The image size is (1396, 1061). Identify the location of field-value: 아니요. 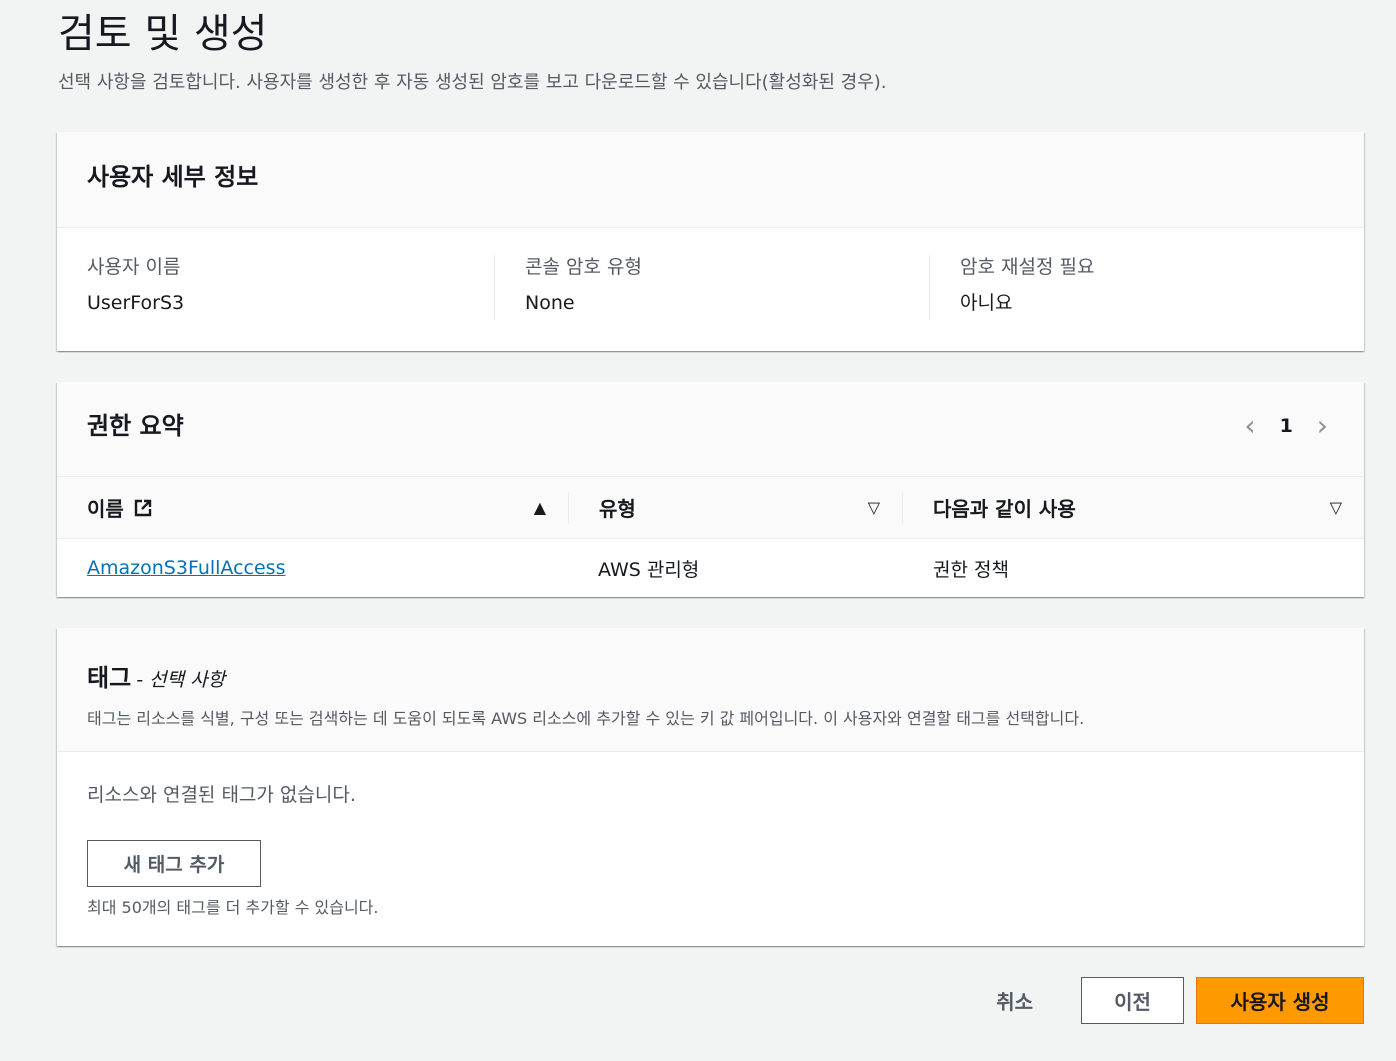
(986, 303).